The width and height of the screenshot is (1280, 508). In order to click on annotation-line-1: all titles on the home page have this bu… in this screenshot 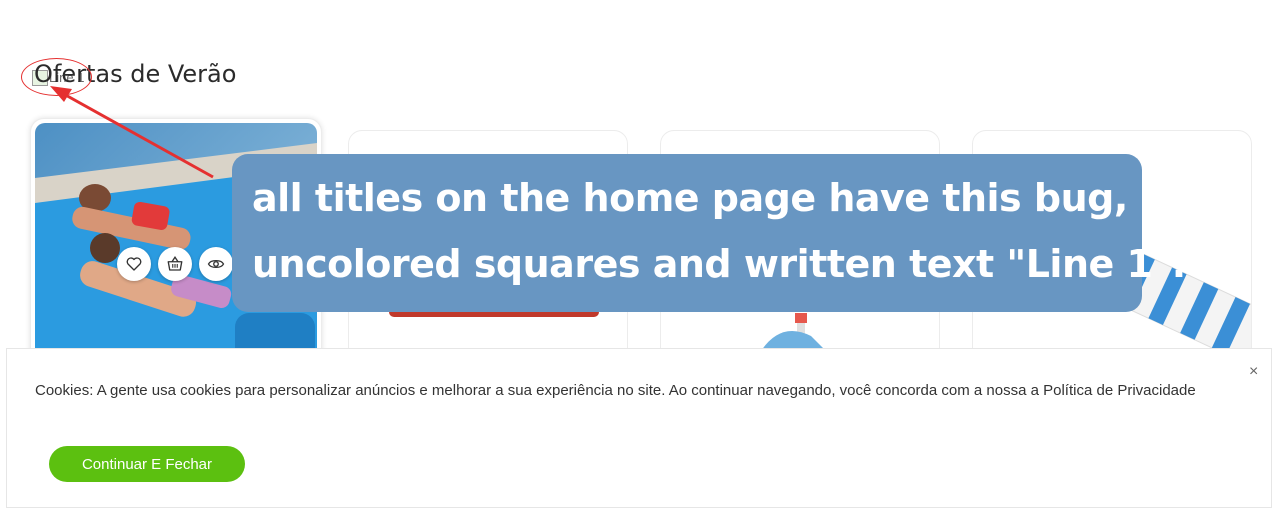, I will do `click(690, 198)`.